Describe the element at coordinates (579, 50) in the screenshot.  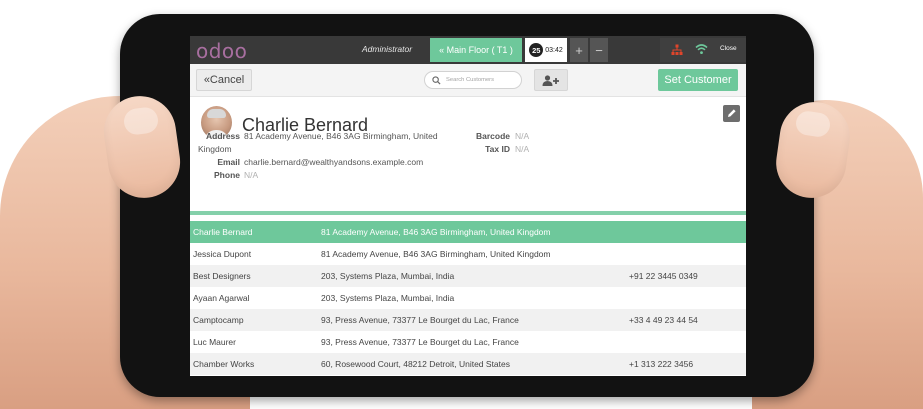
I see `new-order-button: +` at that location.